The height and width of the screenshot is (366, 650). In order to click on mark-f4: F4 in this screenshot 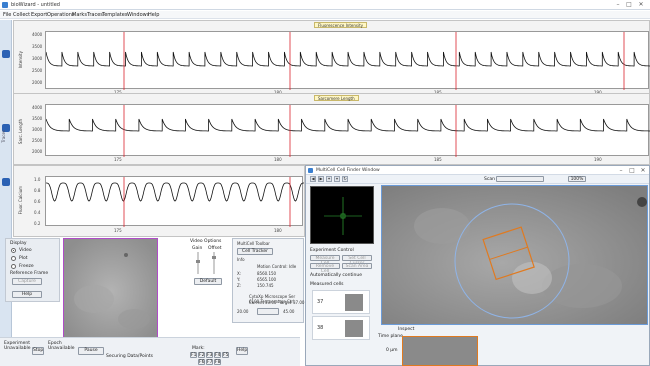, I will do `click(217, 355)`.